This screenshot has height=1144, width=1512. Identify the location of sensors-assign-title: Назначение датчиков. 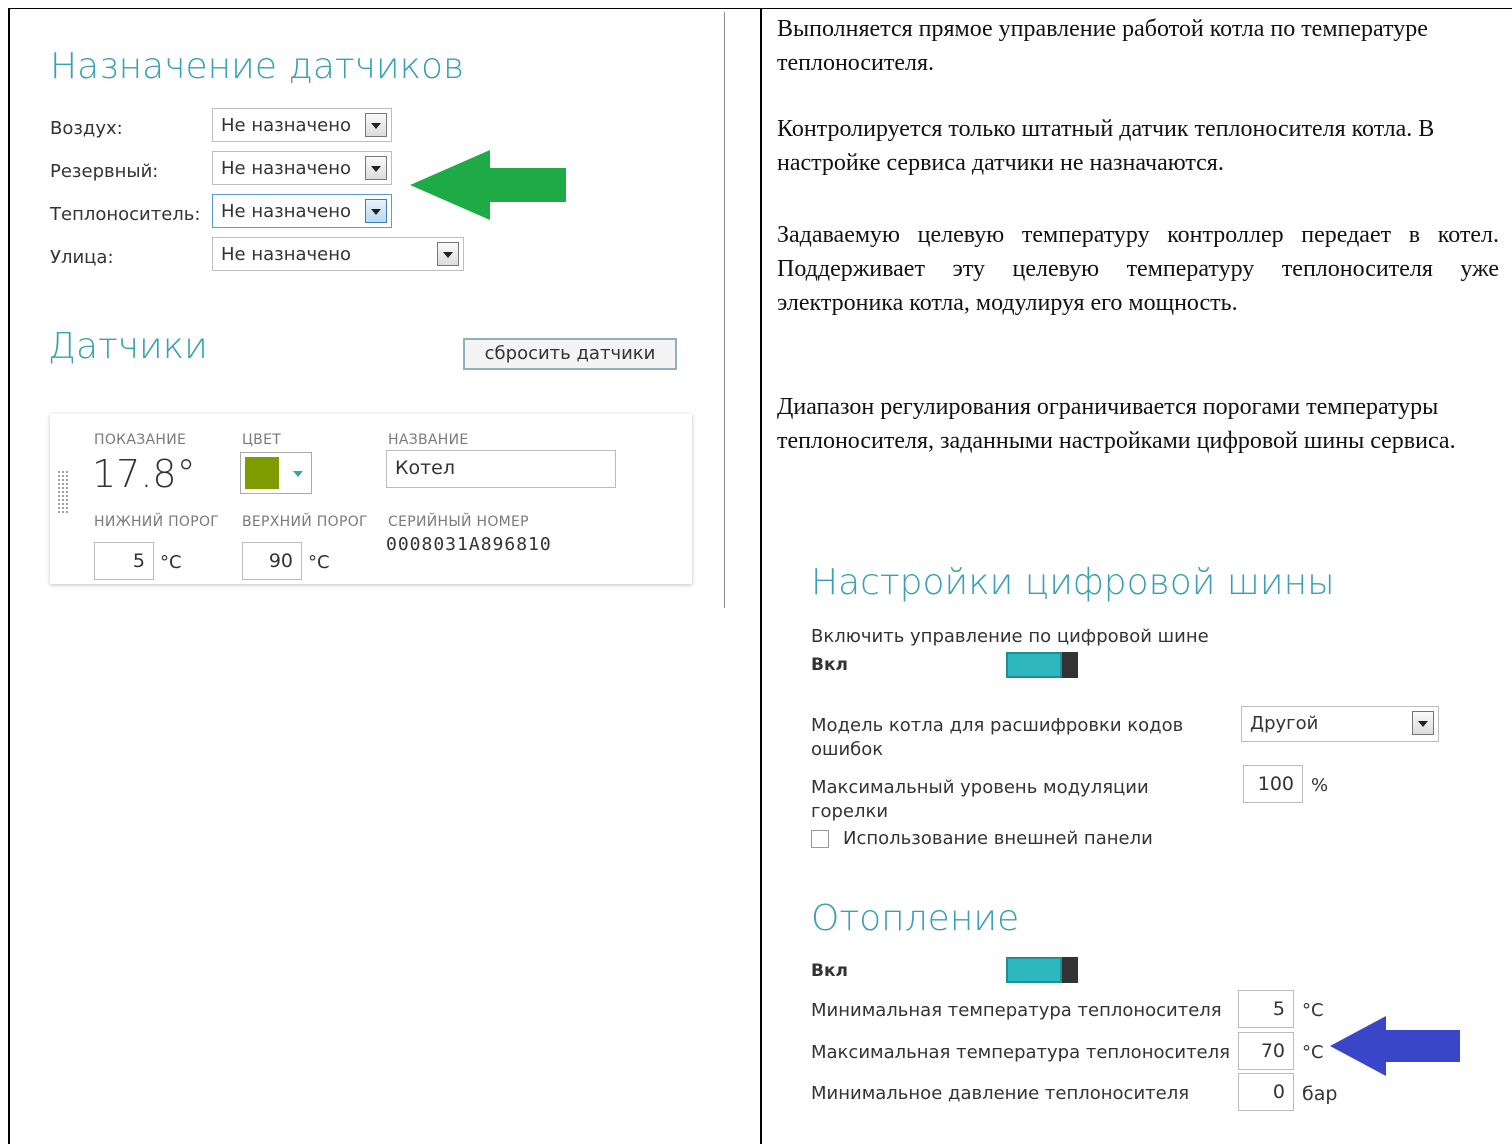
(257, 66).